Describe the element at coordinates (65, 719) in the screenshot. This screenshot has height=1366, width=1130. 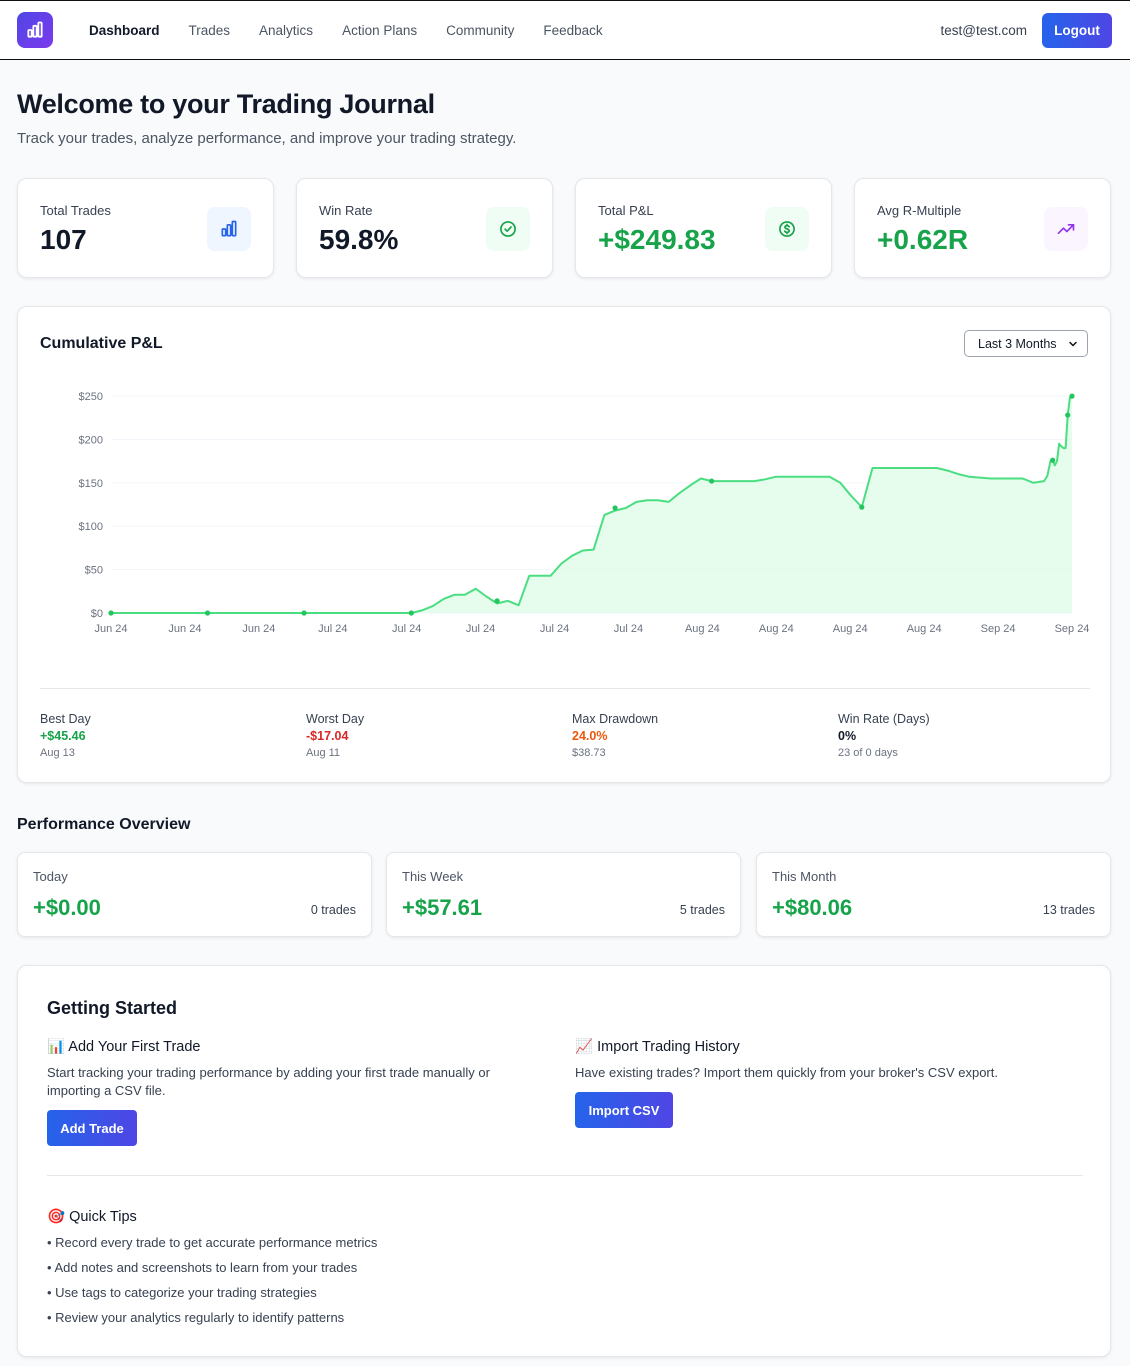
I see `metric-label: Best Day` at that location.